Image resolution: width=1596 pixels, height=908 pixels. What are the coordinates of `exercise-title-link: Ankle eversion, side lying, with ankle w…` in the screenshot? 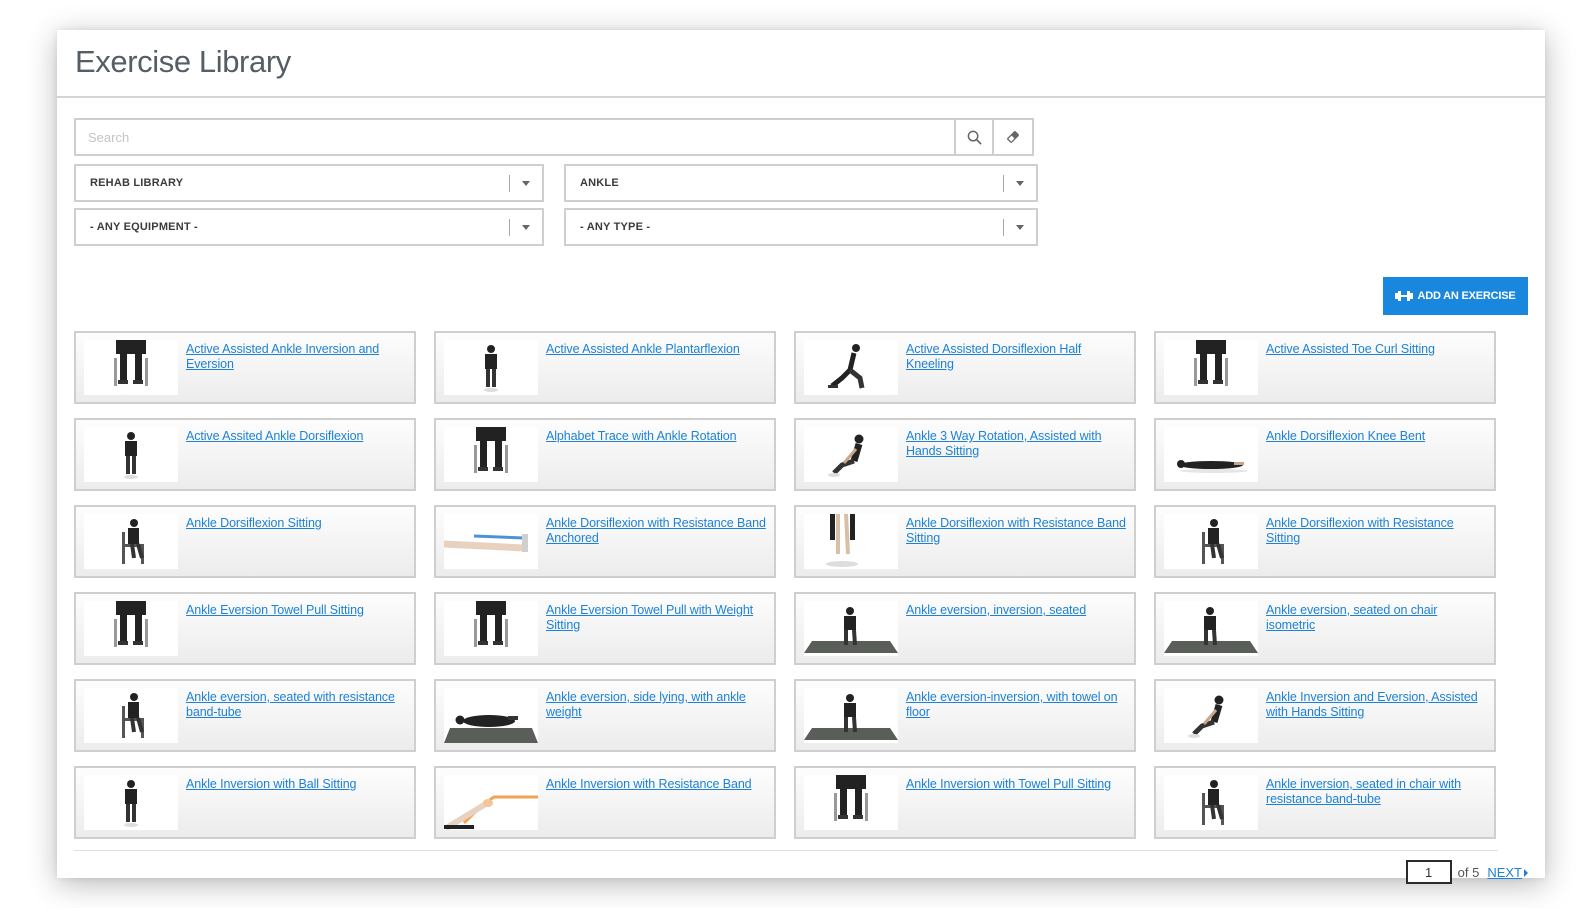 It's located at (656, 716).